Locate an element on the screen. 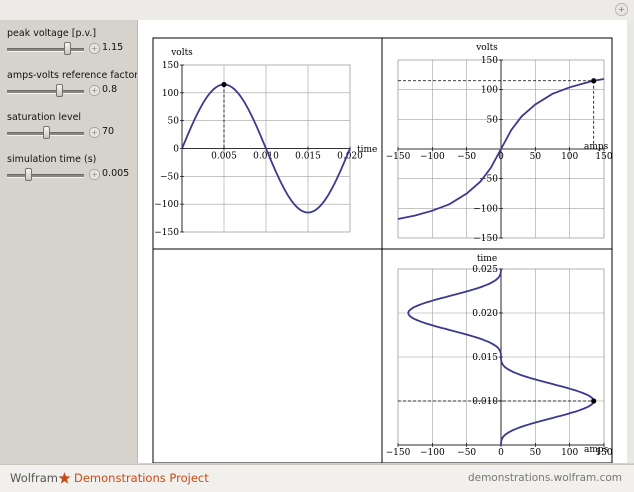 The image size is (634, 492). control-value: 0.8 is located at coordinates (110, 89).